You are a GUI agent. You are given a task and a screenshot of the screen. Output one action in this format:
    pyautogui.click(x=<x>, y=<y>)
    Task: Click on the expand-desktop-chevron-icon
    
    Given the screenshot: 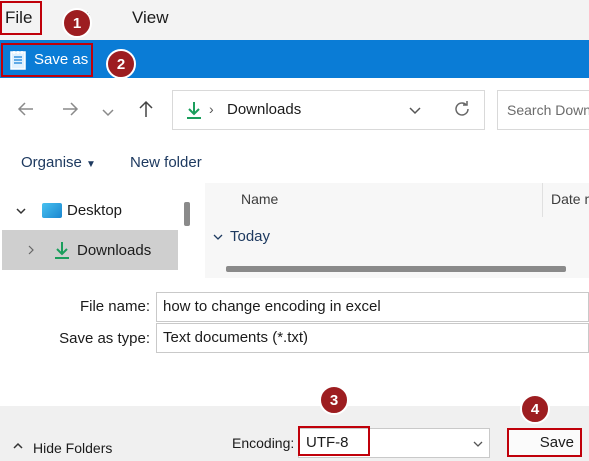 What is the action you would take?
    pyautogui.click(x=21, y=213)
    